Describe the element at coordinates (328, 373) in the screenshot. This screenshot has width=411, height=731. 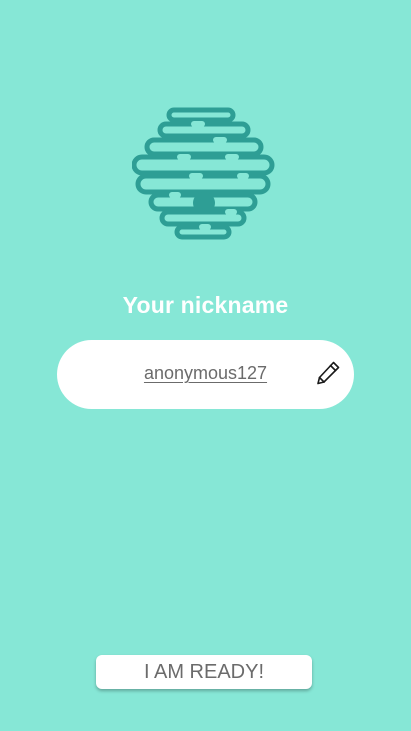
I see `pencil-icon` at that location.